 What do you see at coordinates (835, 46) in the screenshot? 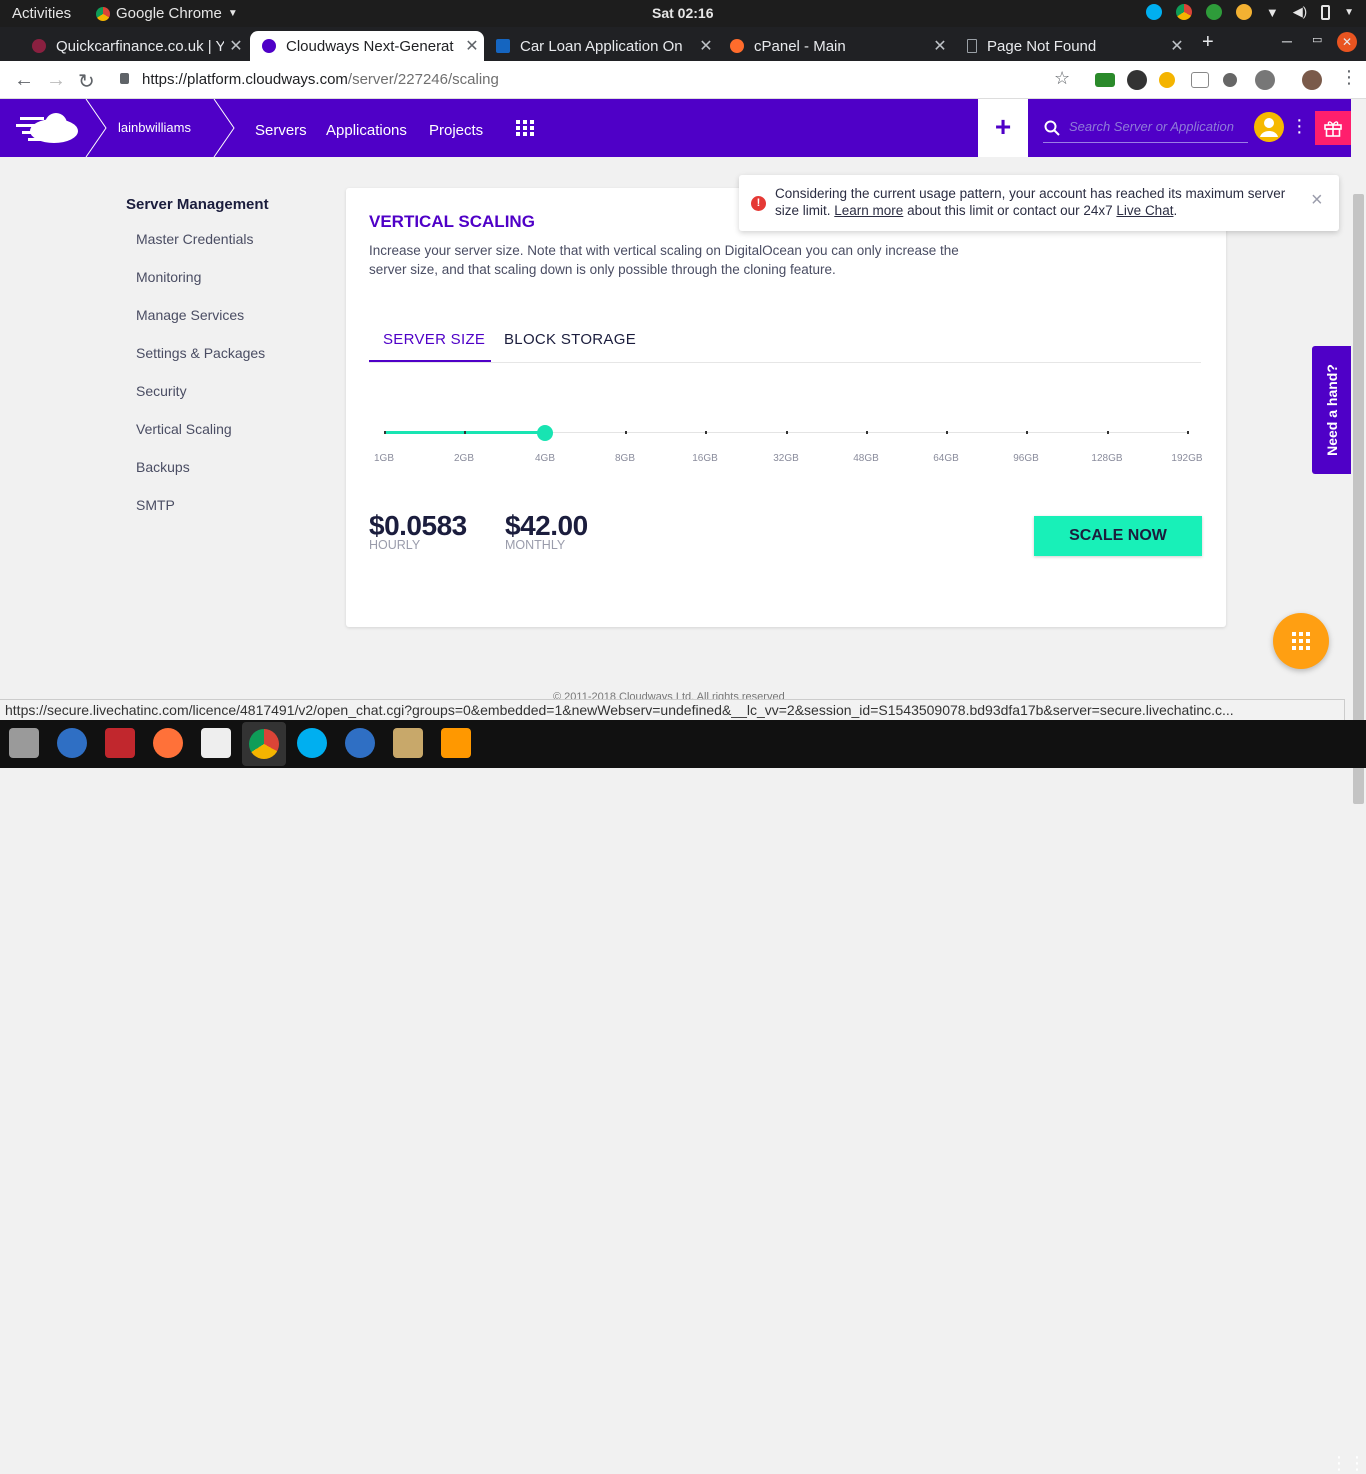
I see `tab-cpanel: cPanel - Main ✕` at bounding box center [835, 46].